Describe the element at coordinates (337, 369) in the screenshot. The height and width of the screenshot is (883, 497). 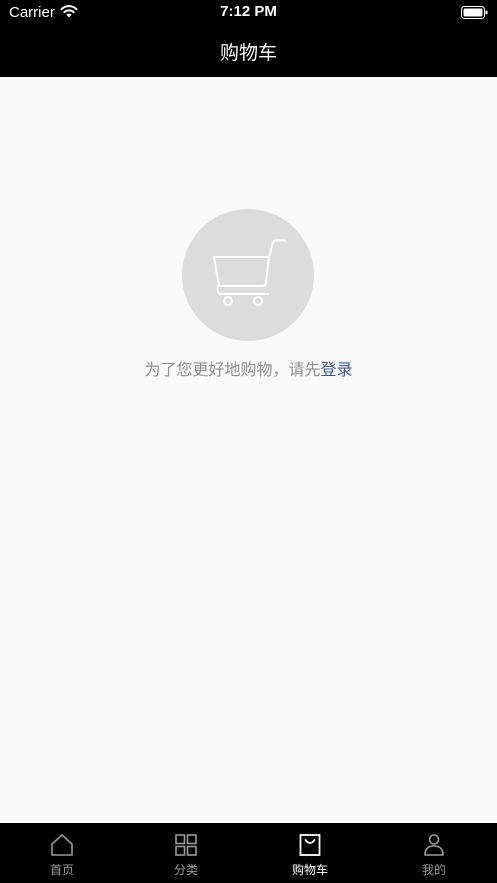
I see `login-link: 登录` at that location.